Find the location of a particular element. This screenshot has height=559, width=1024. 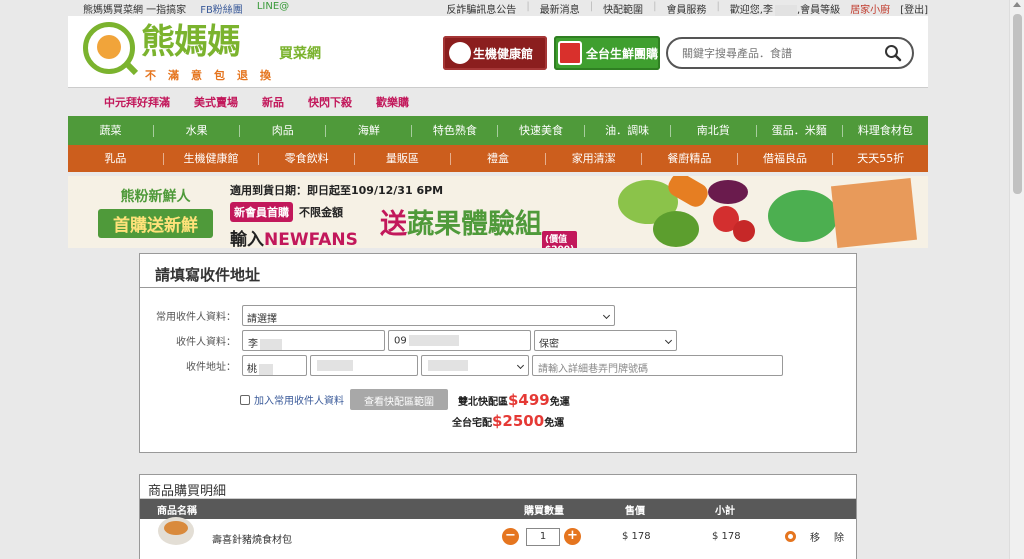

cart-title: 商品購買明細 is located at coordinates (498, 487).